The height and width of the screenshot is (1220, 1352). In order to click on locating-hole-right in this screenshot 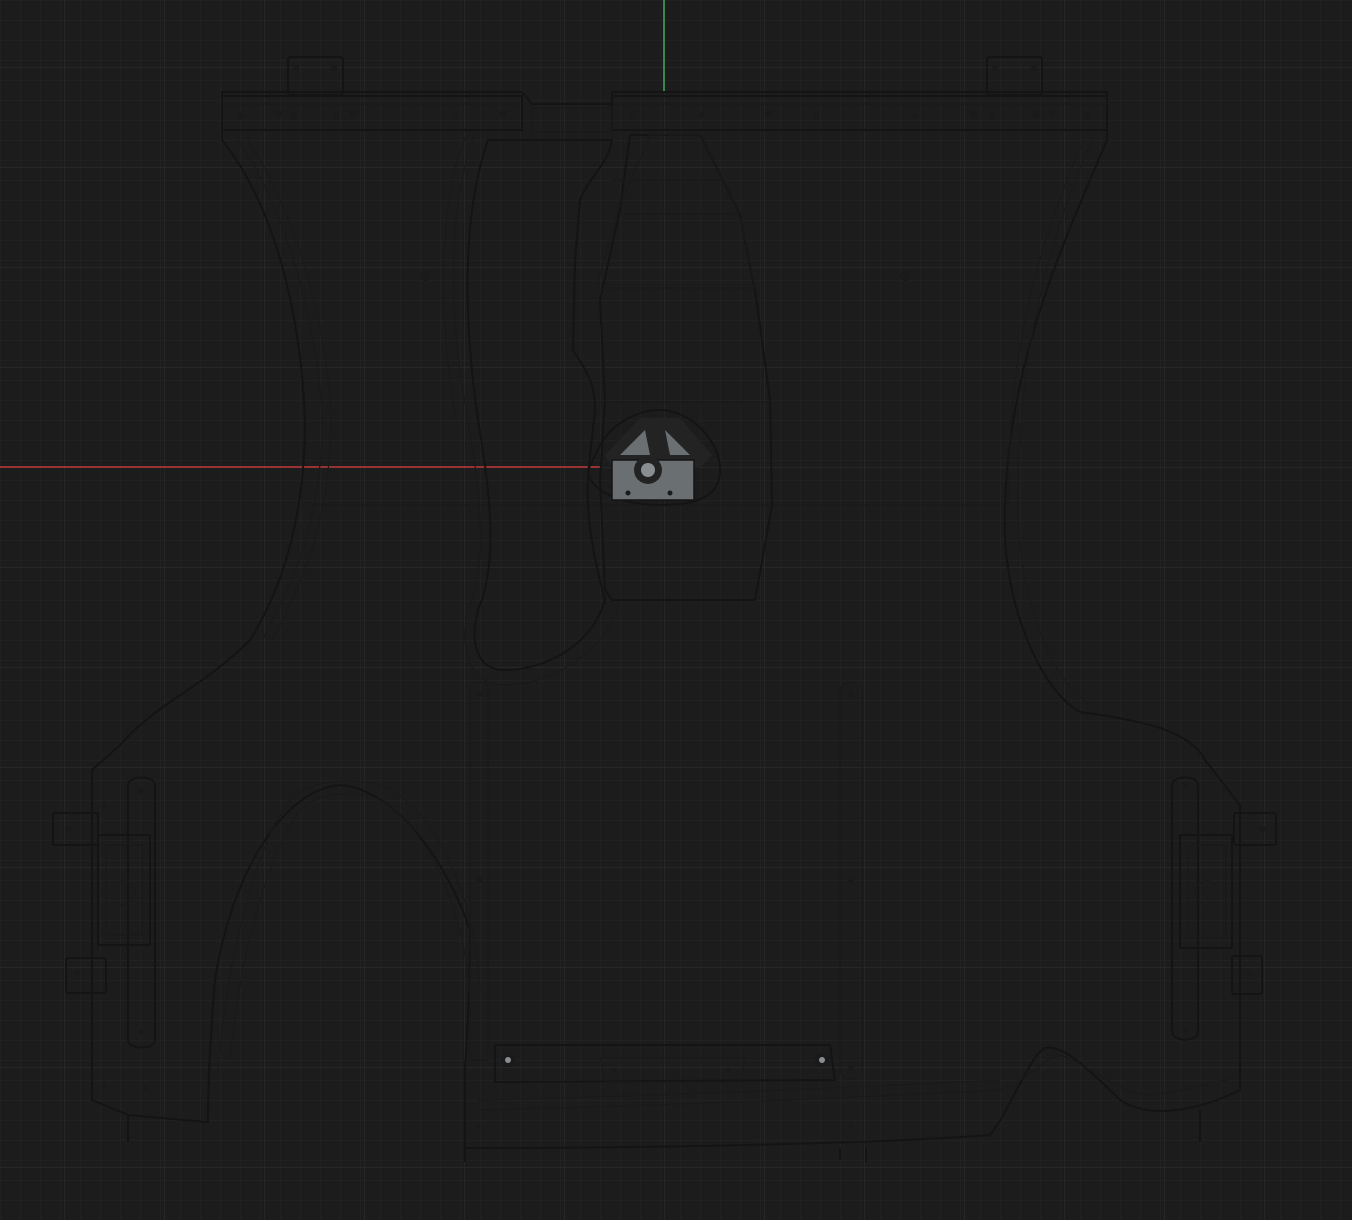, I will do `click(905, 276)`.